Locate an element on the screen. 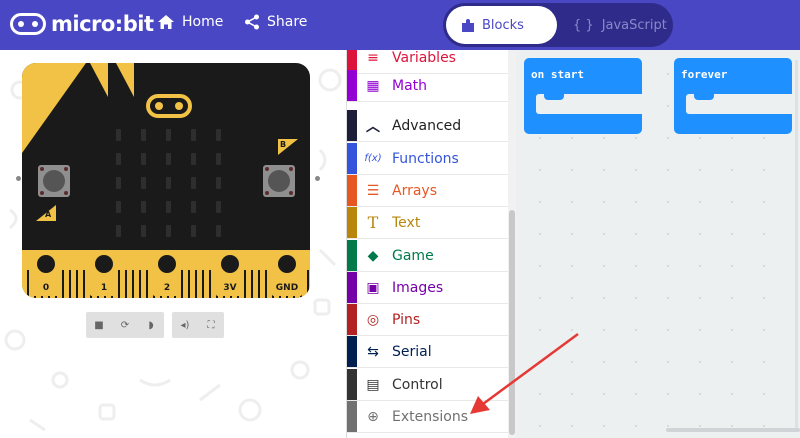  home-label: Home is located at coordinates (203, 22).